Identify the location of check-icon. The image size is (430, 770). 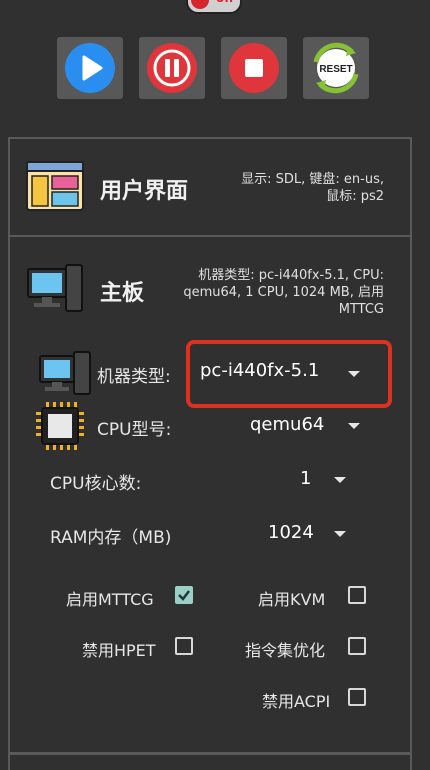
(184, 595).